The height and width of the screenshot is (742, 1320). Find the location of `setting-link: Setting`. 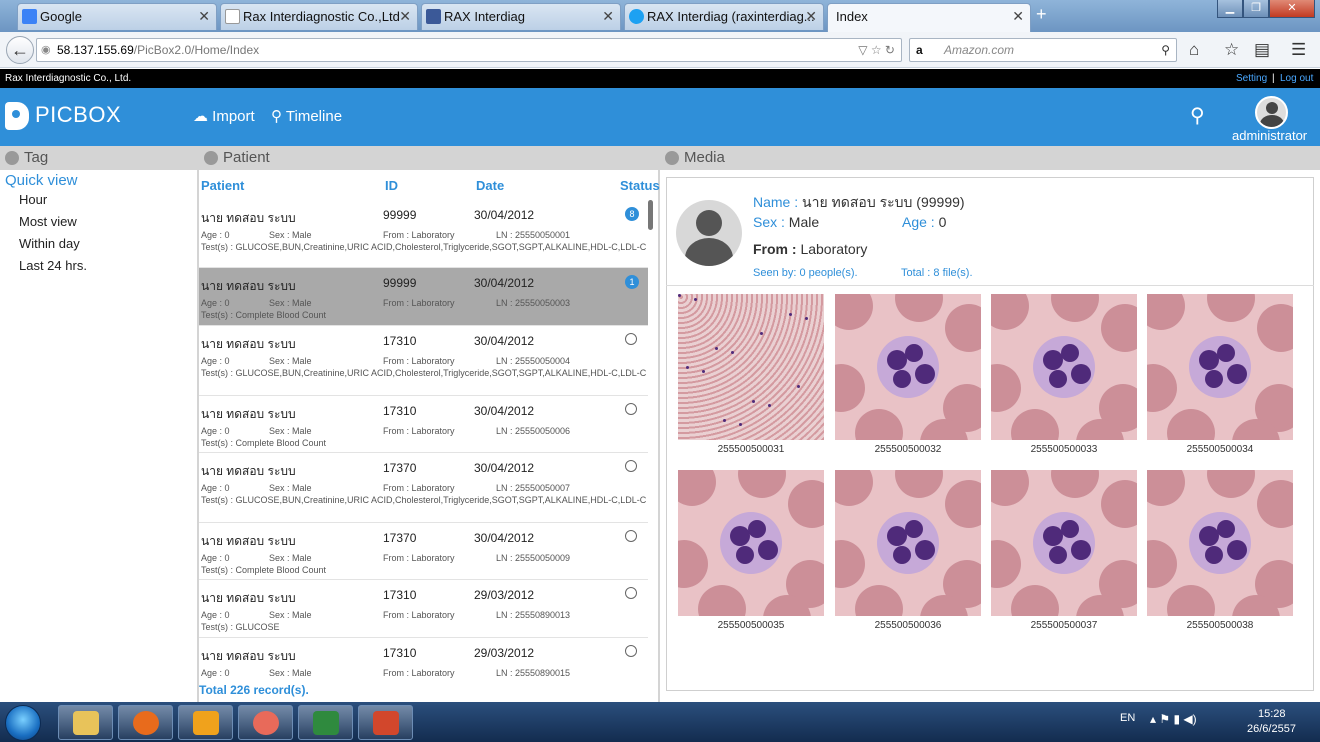

setting-link: Setting is located at coordinates (1251, 78).